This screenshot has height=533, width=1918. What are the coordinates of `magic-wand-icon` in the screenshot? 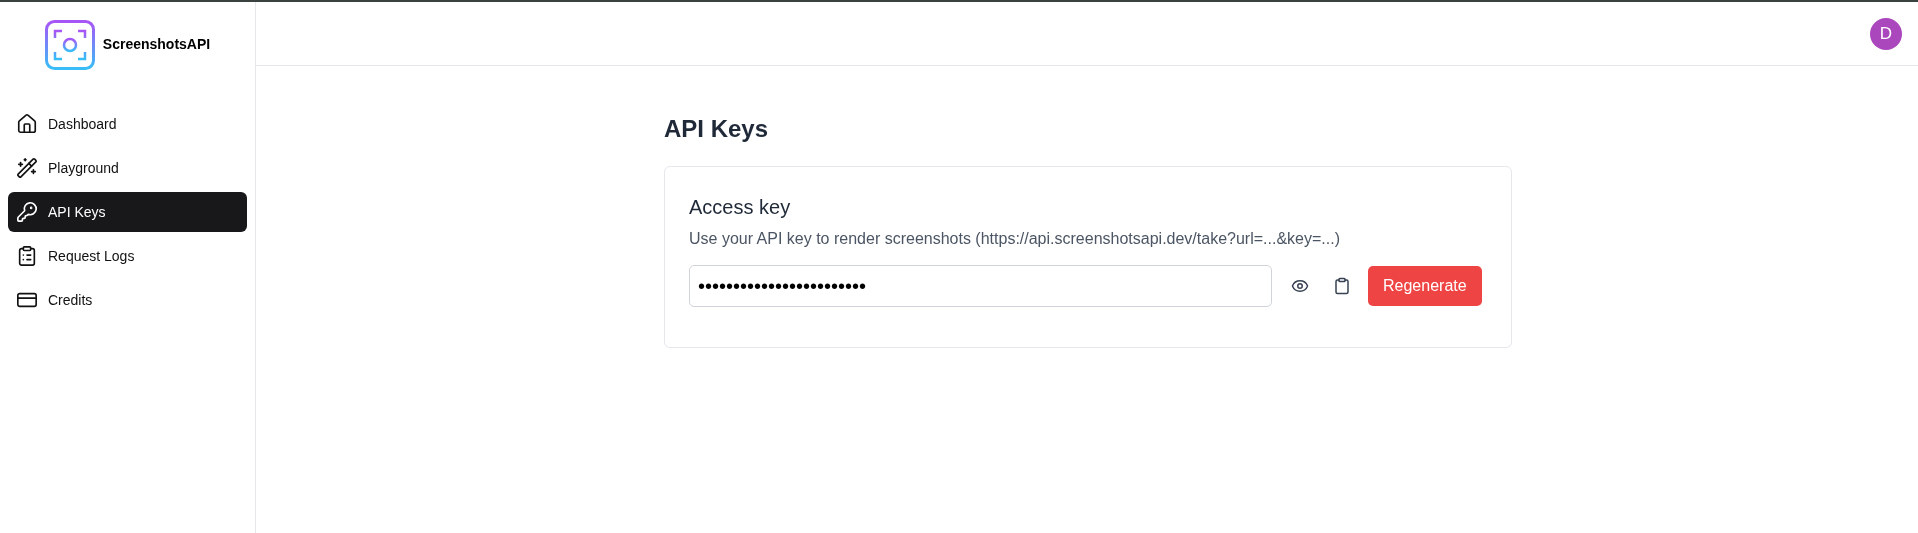 It's located at (27, 168).